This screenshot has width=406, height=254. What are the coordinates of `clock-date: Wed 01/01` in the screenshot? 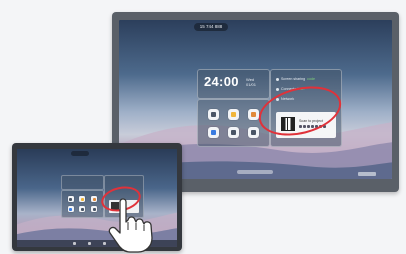 It's located at (256, 82).